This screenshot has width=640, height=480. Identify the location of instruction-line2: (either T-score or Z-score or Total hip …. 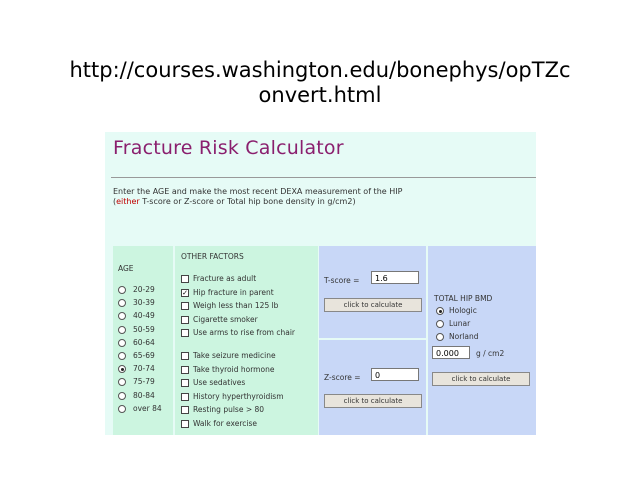
(234, 201).